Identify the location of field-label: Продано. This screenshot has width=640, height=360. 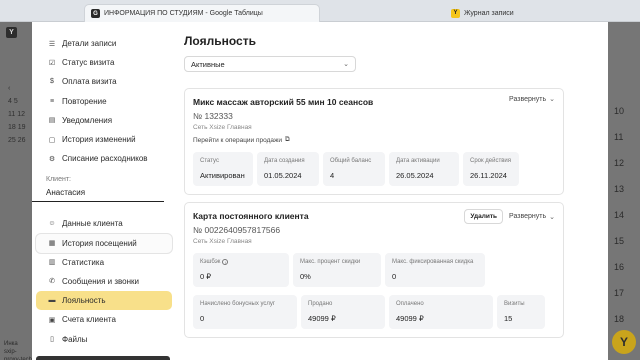
(320, 304).